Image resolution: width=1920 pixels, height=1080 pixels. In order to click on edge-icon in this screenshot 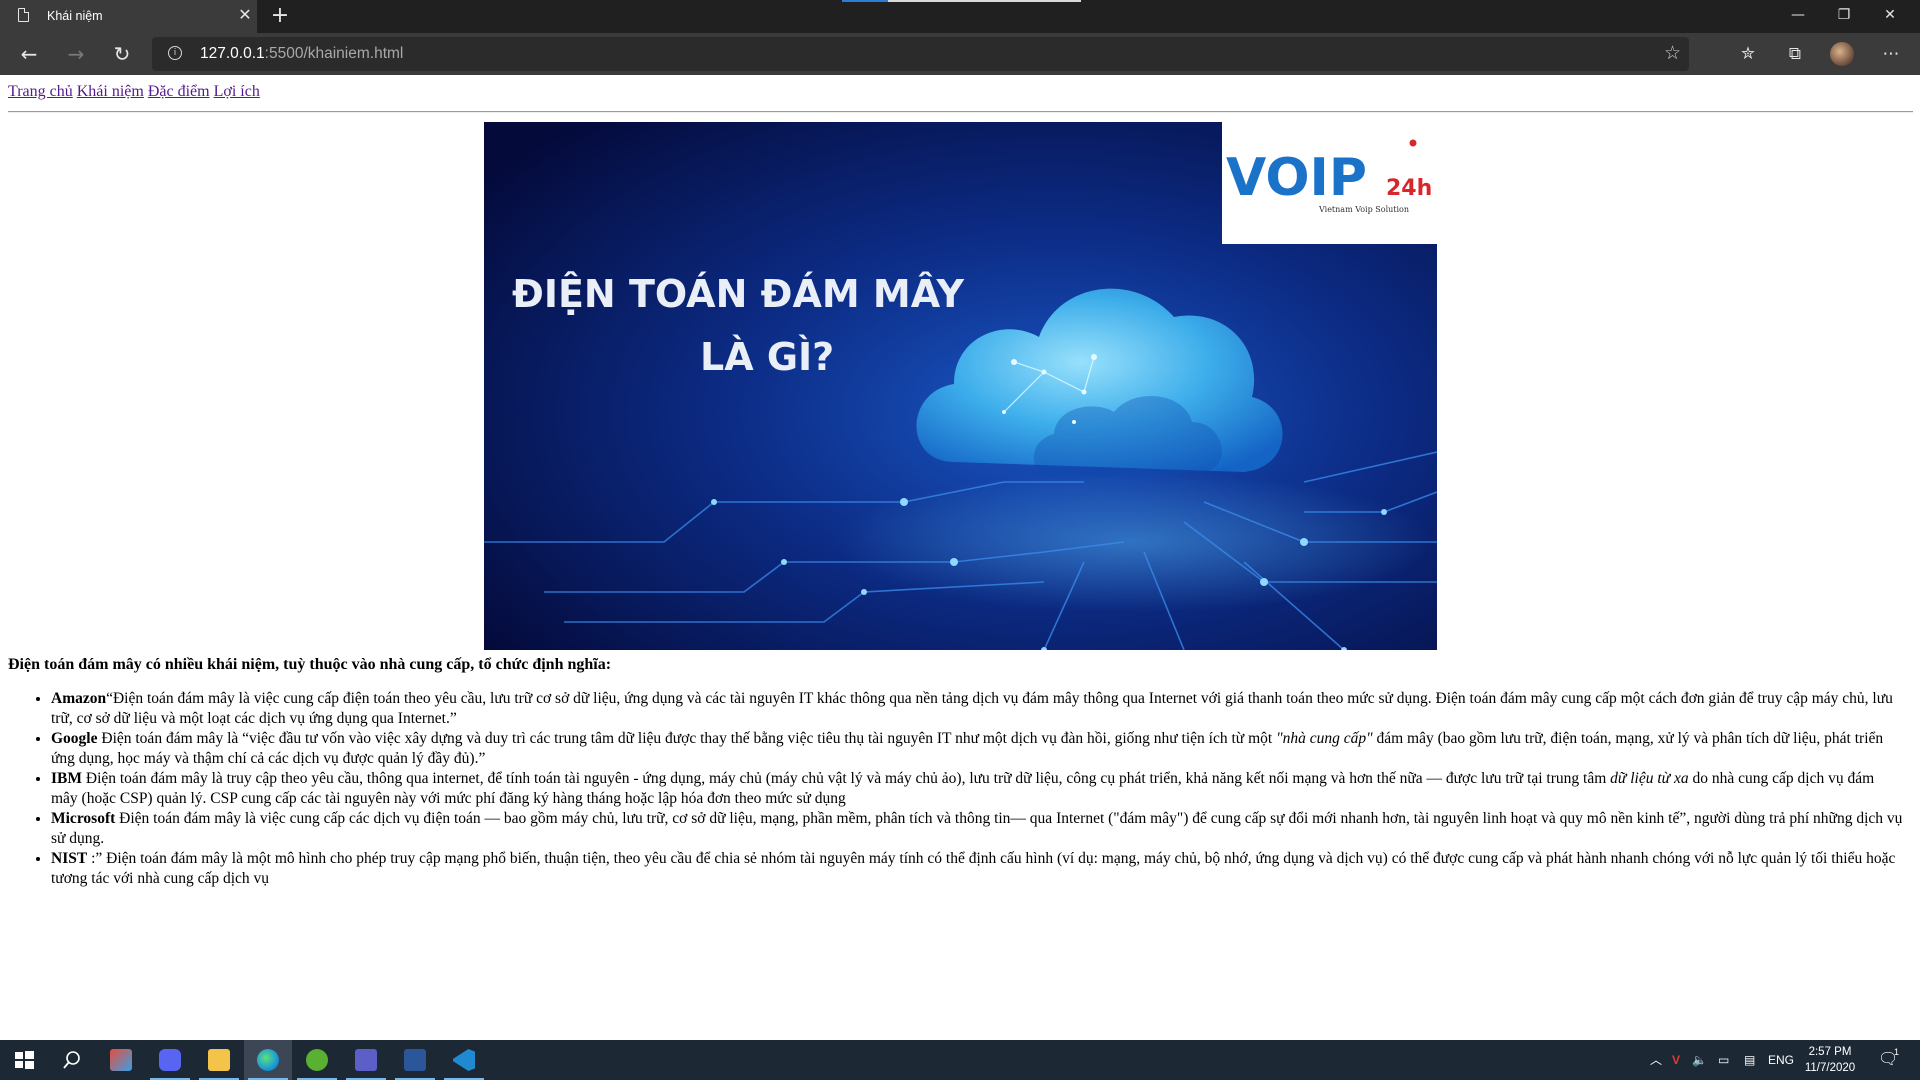, I will do `click(268, 1060)`.